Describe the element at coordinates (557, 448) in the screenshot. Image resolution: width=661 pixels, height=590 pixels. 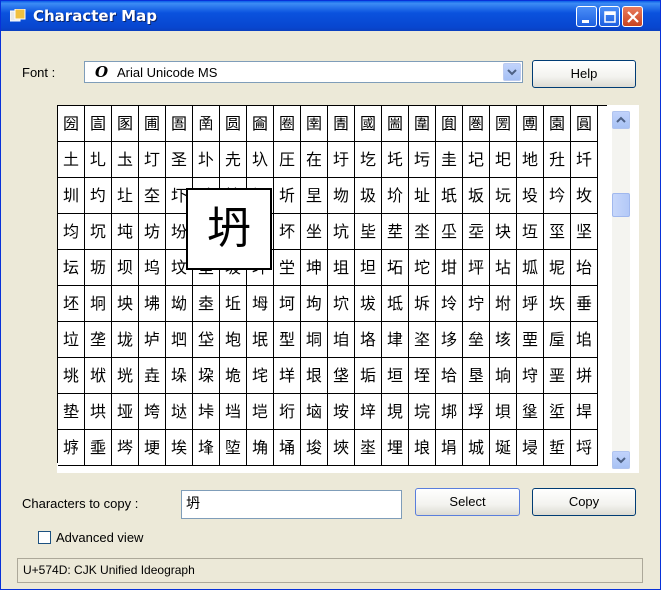
I see `character-cell: 埑` at that location.